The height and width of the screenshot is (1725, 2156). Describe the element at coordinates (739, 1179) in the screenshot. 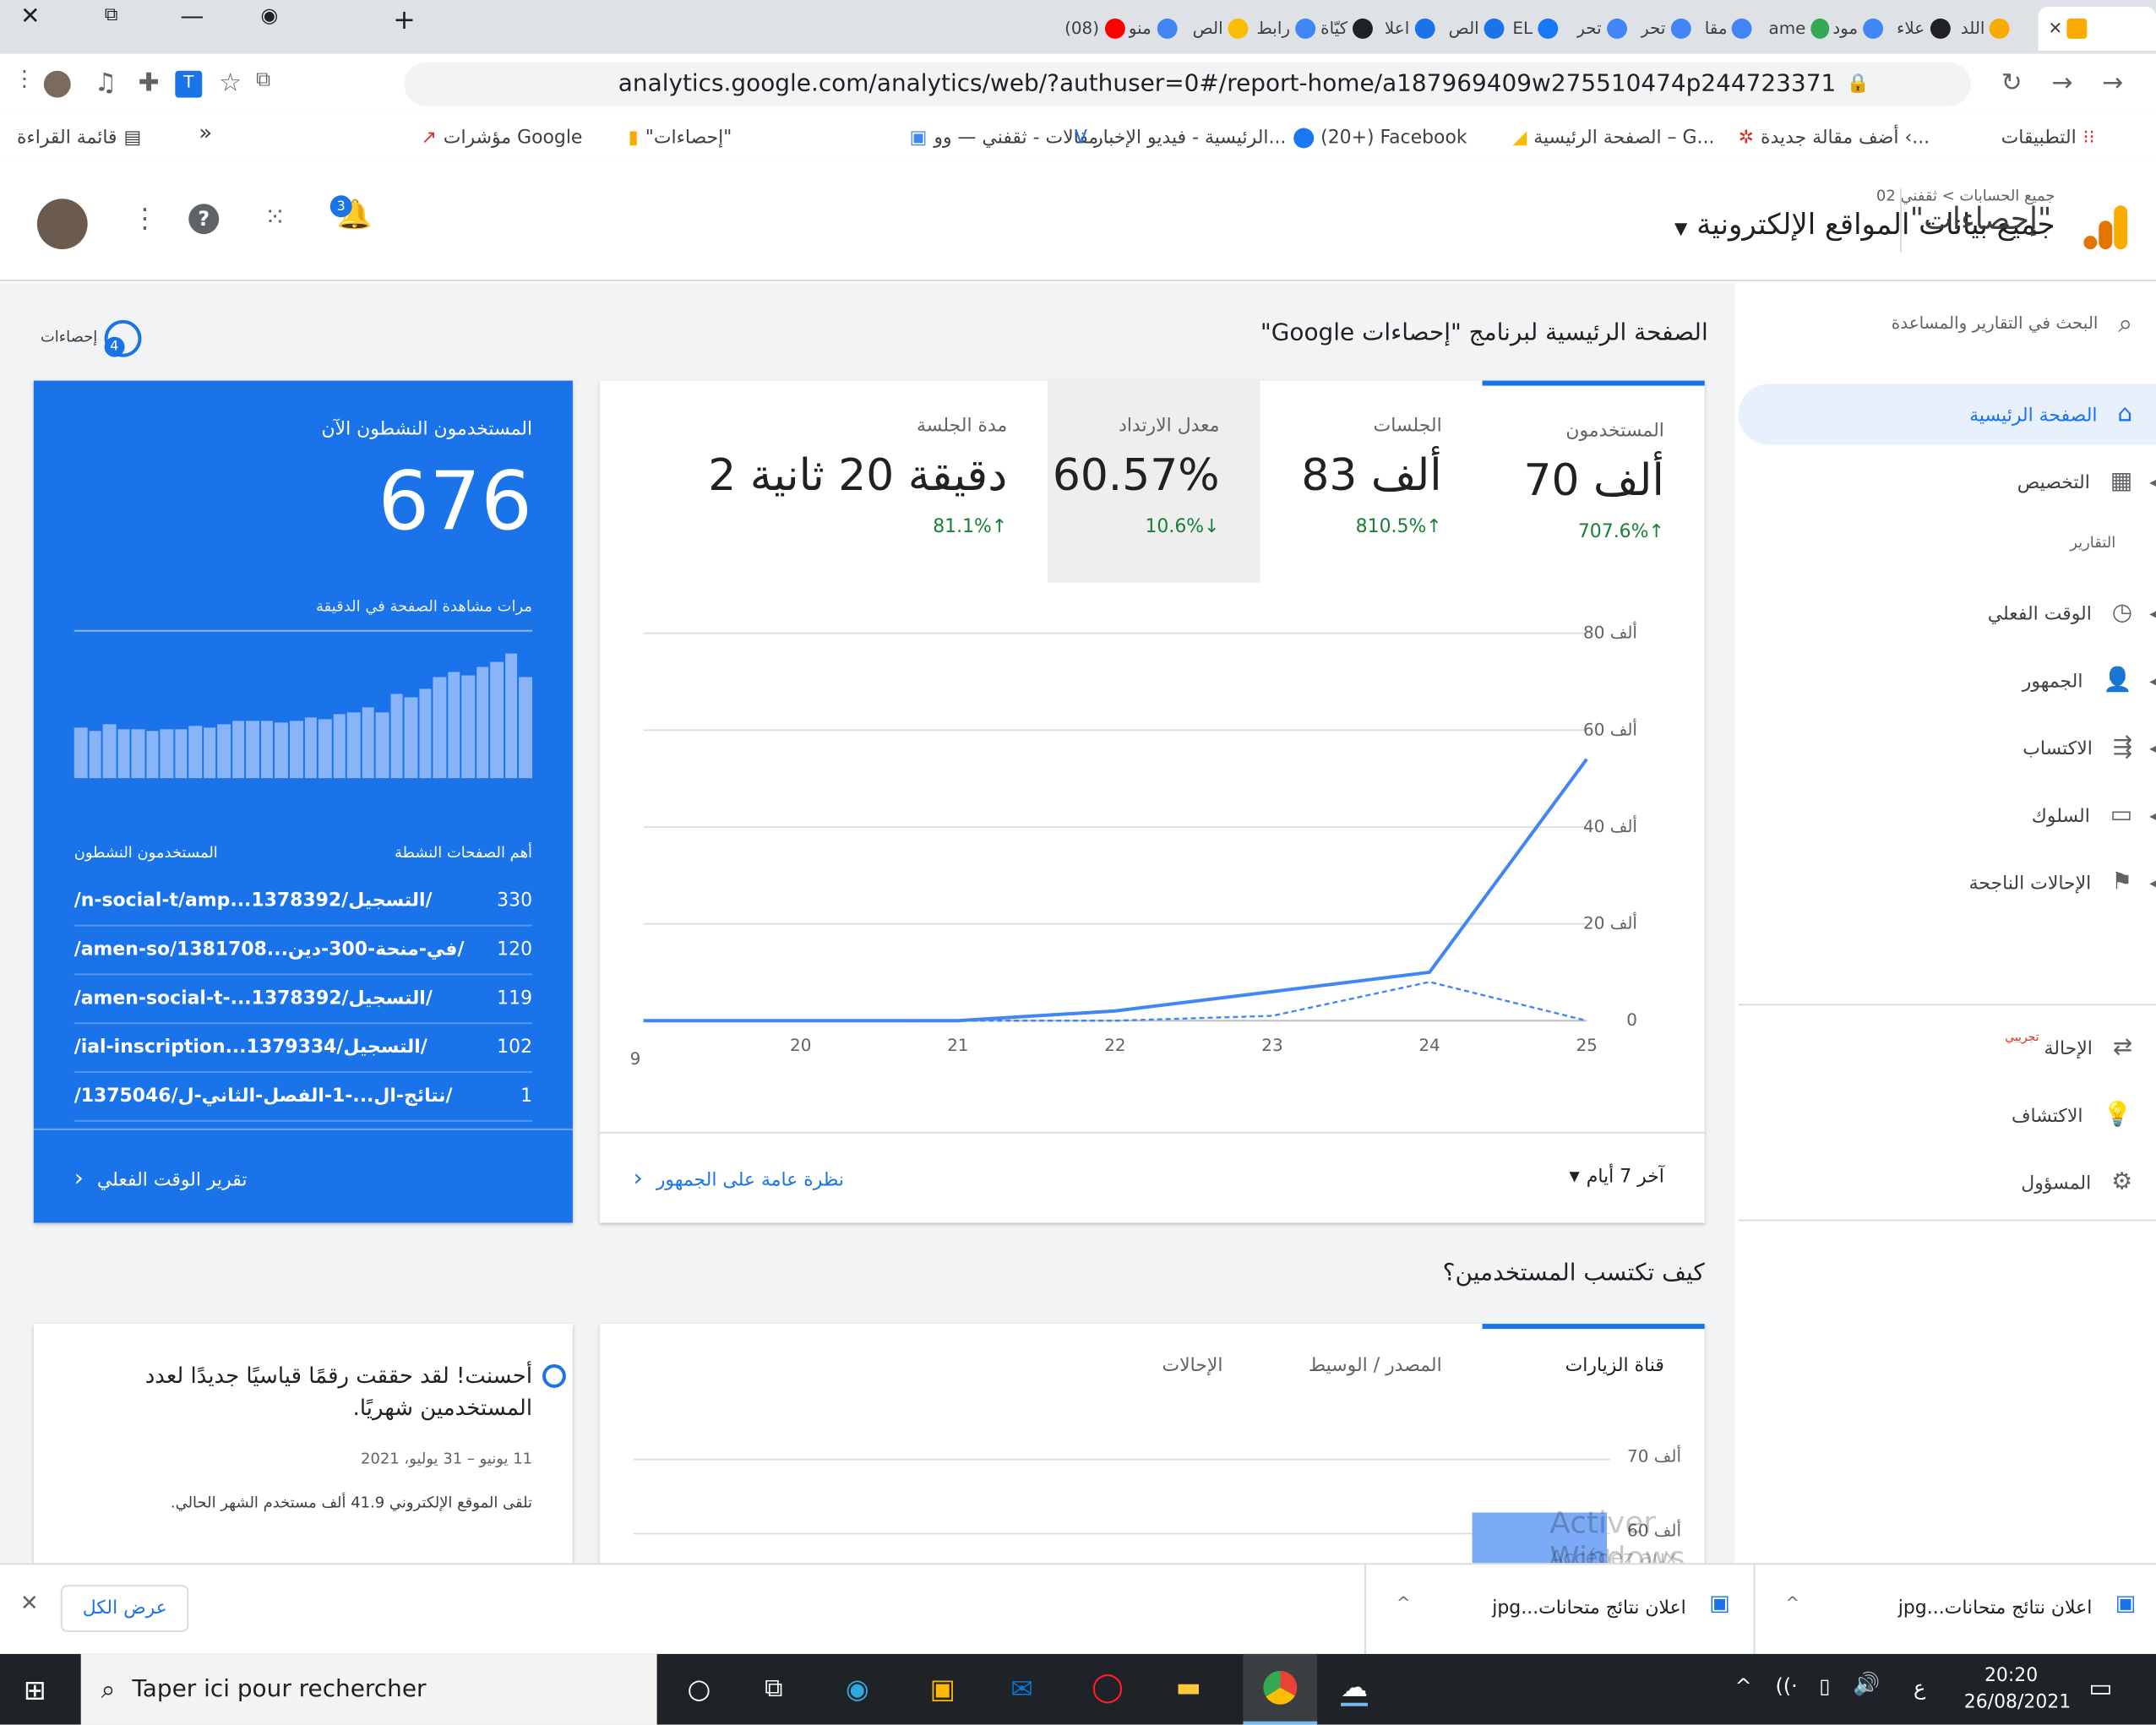

I see `audience-overview-link: نظرة عامة على الجمهور ‹` at that location.